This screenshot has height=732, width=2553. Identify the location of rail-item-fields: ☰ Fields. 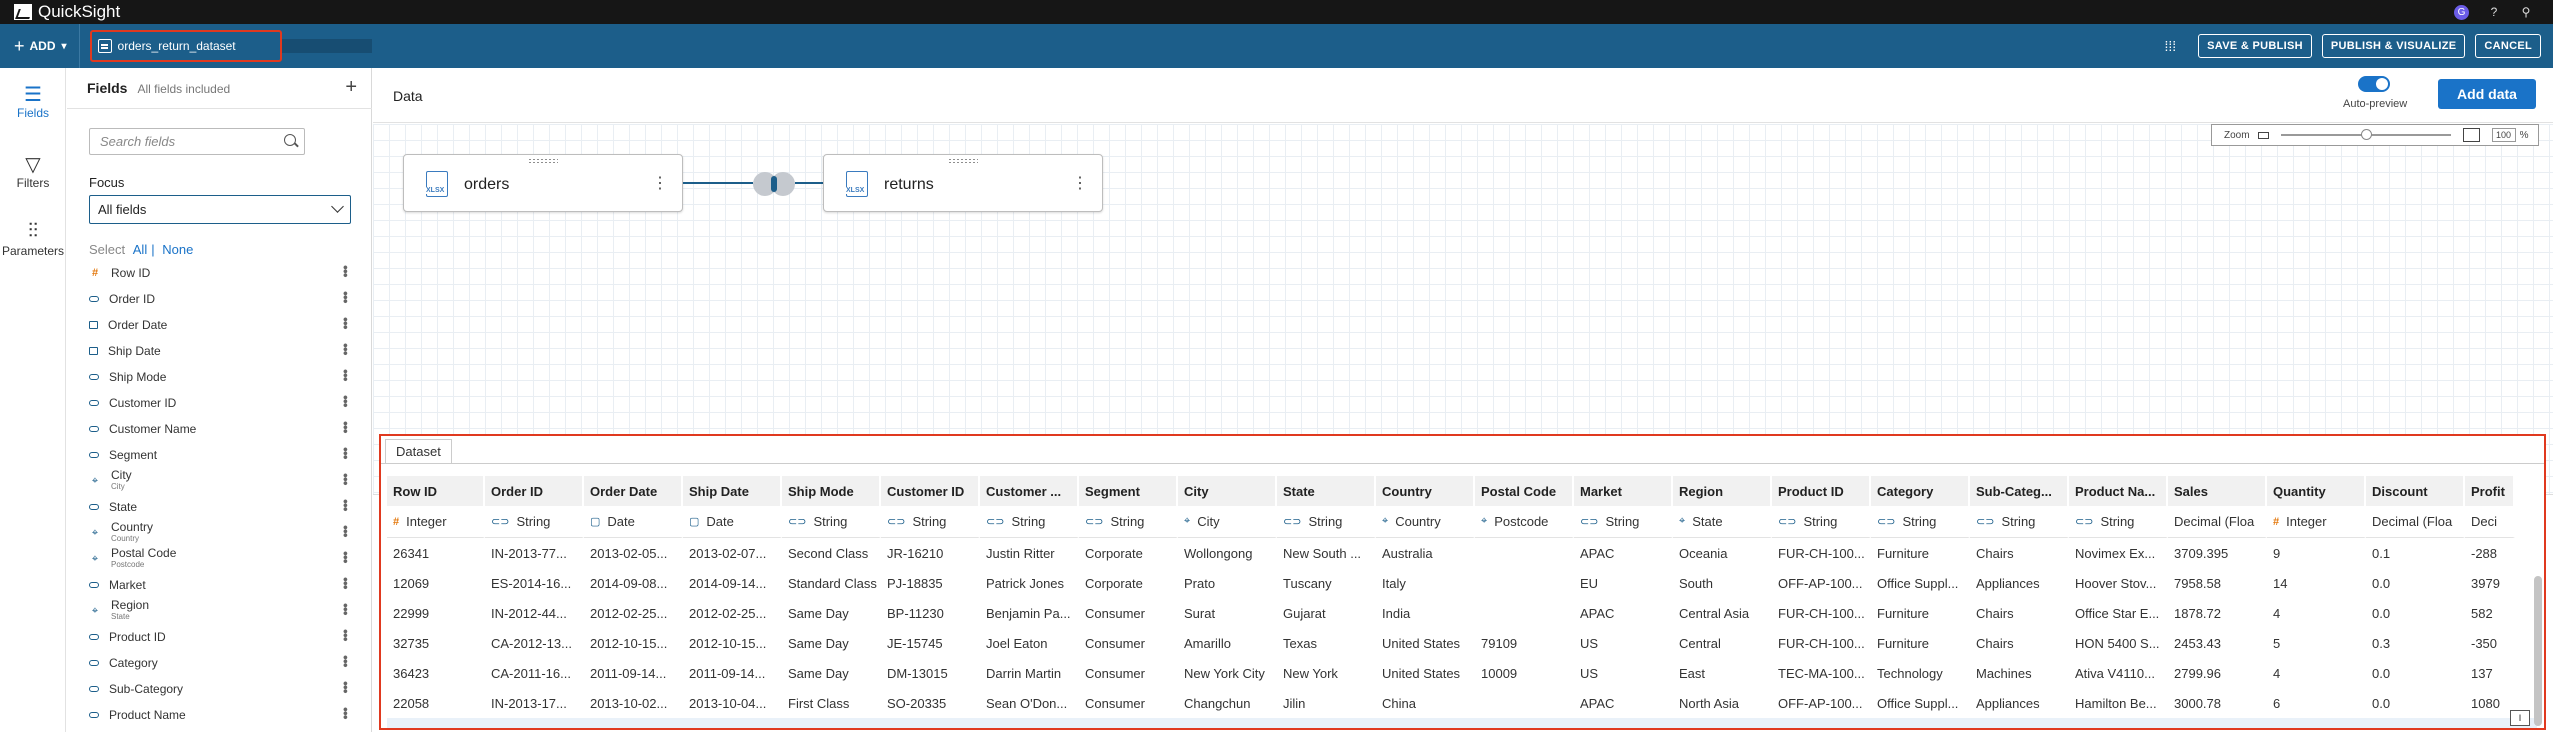
(33, 101).